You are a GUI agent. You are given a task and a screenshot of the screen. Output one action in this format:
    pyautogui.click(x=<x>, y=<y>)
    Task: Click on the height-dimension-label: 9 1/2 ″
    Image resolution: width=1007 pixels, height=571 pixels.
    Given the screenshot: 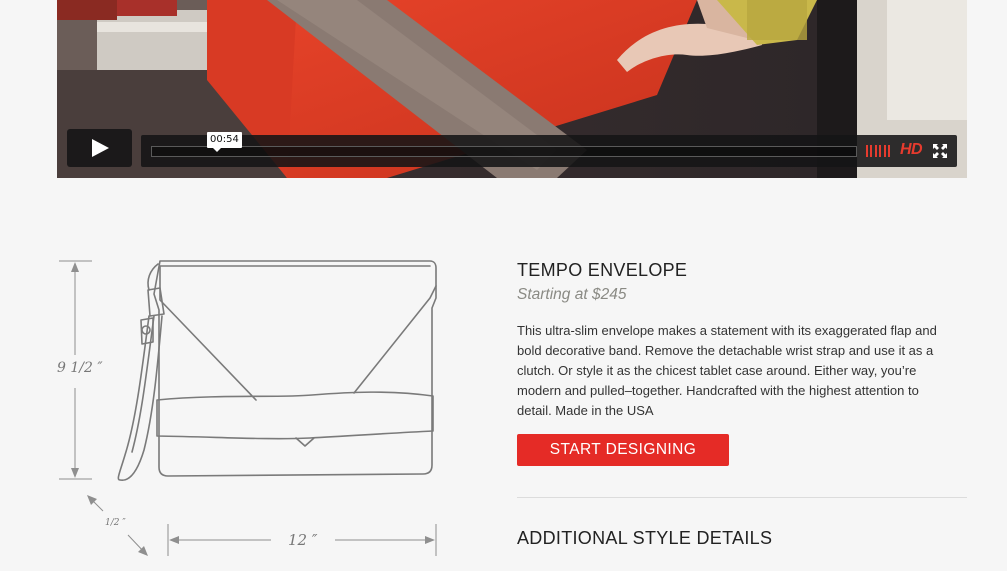 What is the action you would take?
    pyautogui.click(x=80, y=368)
    